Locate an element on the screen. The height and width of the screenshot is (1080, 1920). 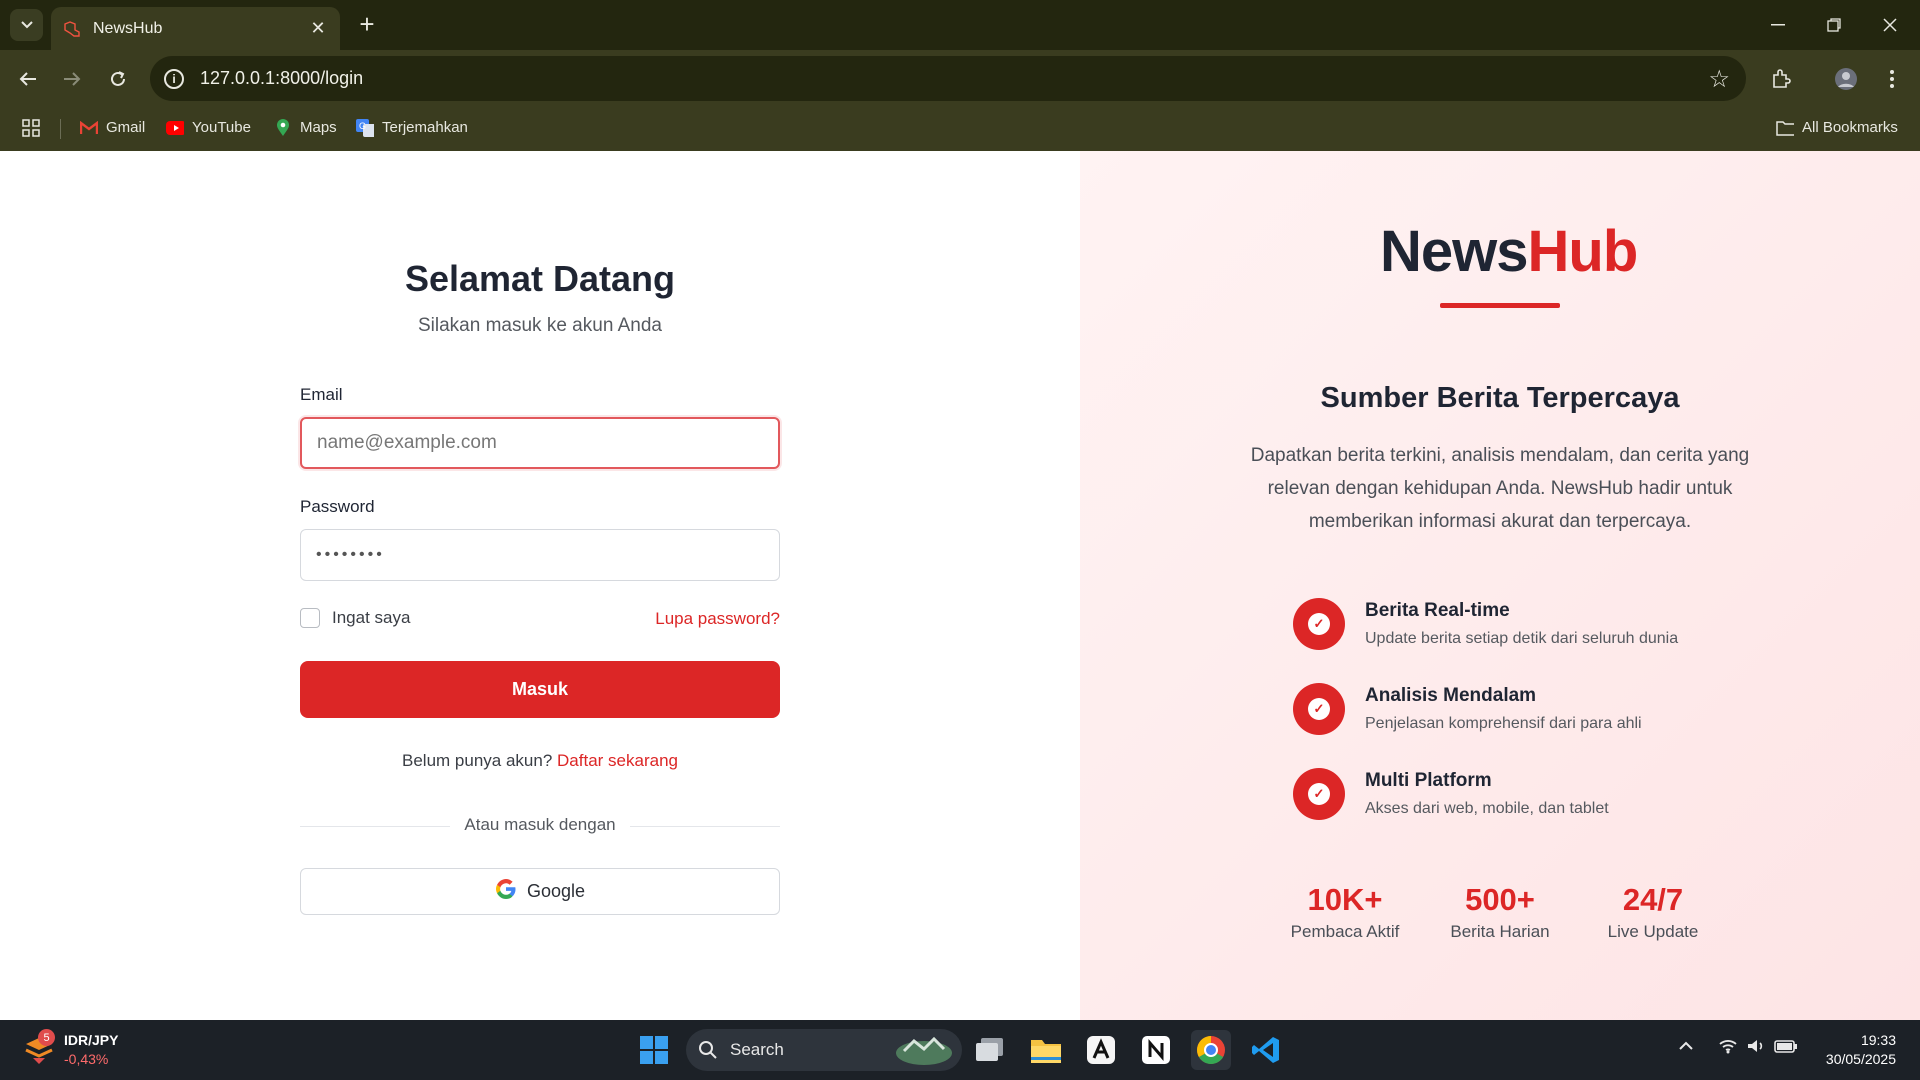
notion-icon is located at coordinates (1156, 1050).